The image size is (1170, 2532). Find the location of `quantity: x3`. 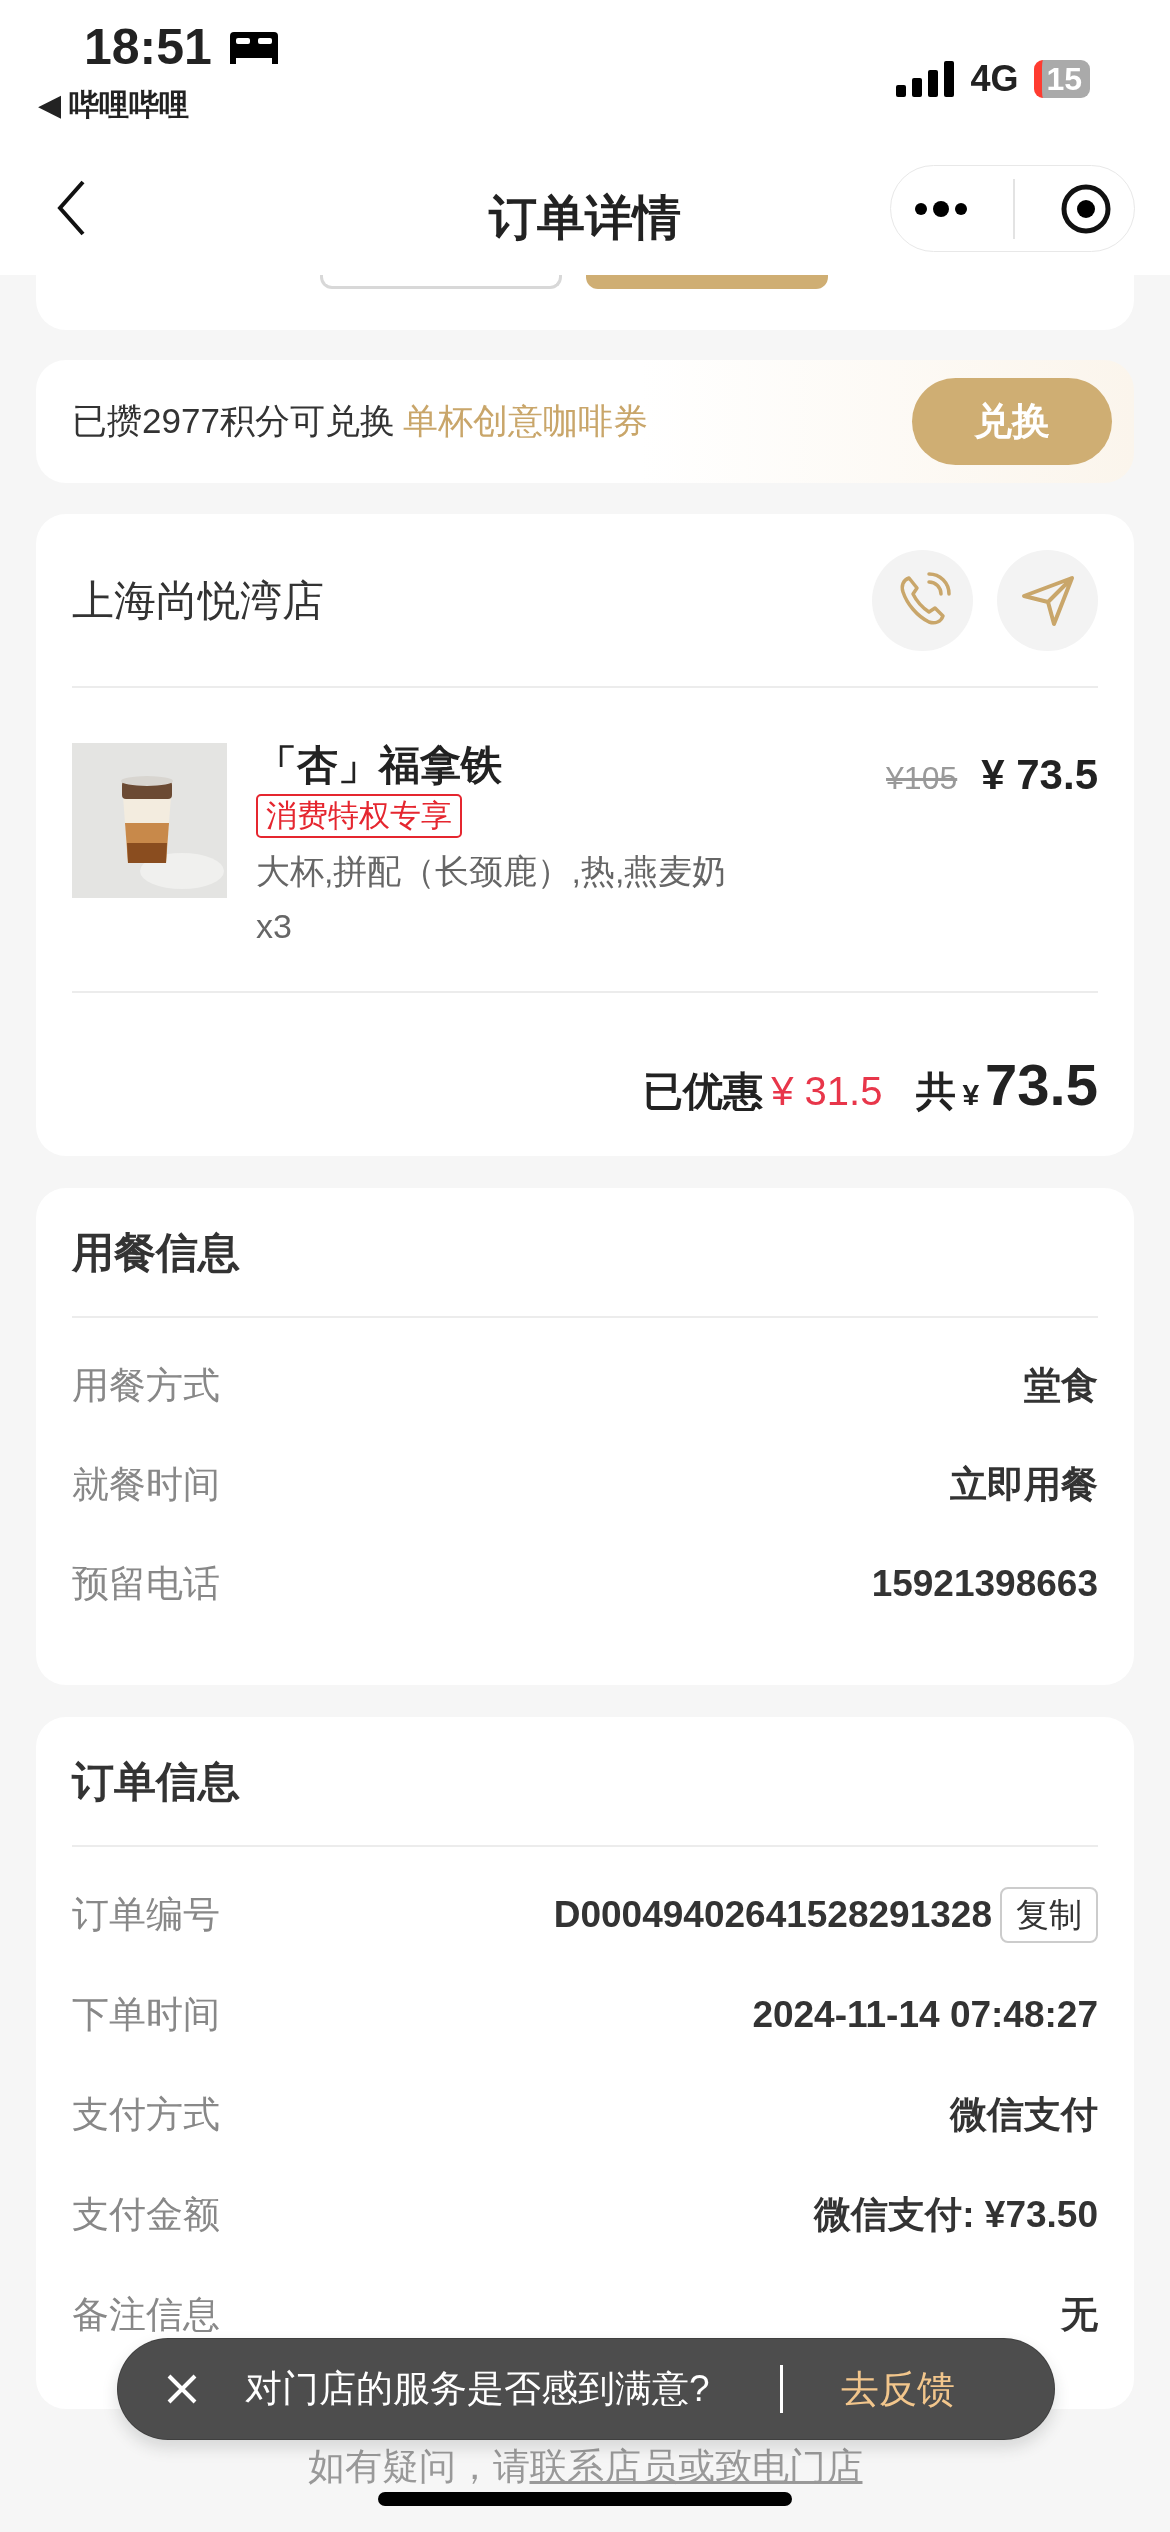

quantity: x3 is located at coordinates (274, 927).